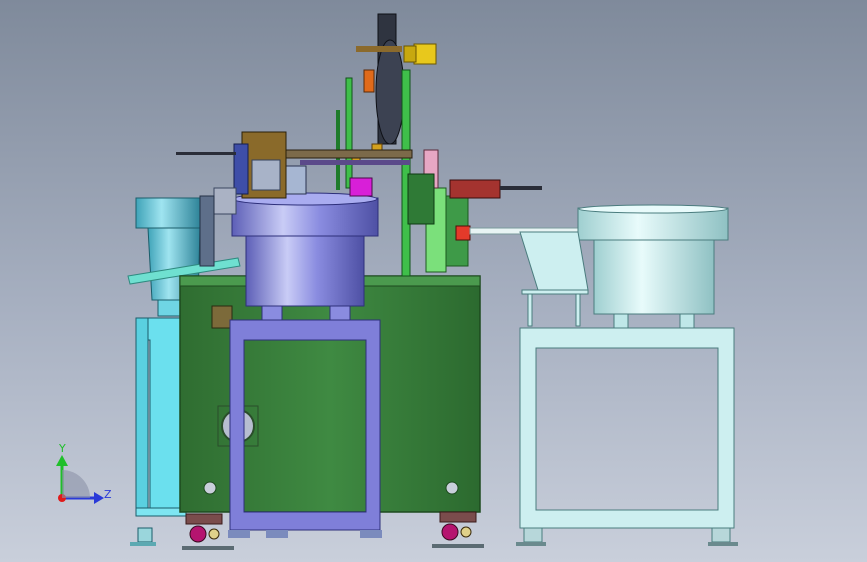 The width and height of the screenshot is (867, 562). I want to click on axis-triad: Y Z, so click(84, 473).